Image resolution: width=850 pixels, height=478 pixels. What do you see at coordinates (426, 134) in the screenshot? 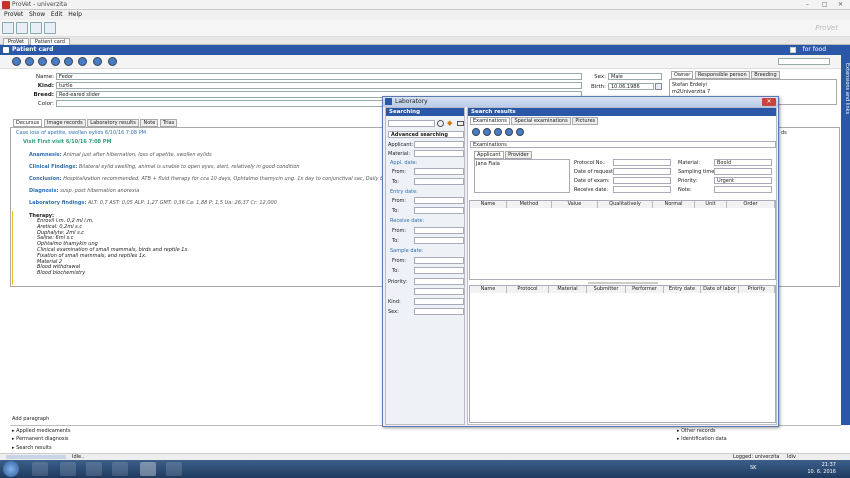
I see `advanced-searching-select: Advanced searching` at bounding box center [426, 134].